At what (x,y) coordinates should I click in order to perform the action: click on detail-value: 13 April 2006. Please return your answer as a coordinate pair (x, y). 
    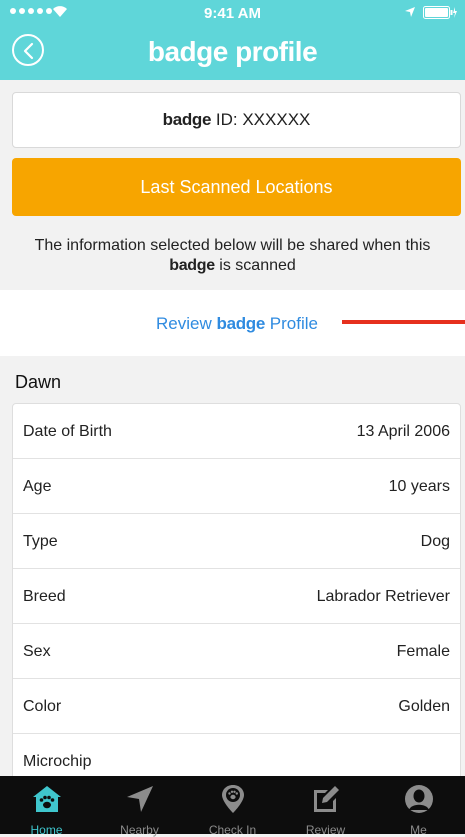
    Looking at the image, I should click on (403, 431).